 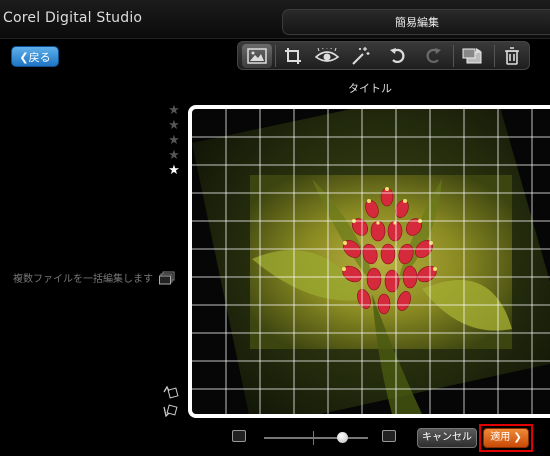 I want to click on auto-enhance-button, so click(x=361, y=56).